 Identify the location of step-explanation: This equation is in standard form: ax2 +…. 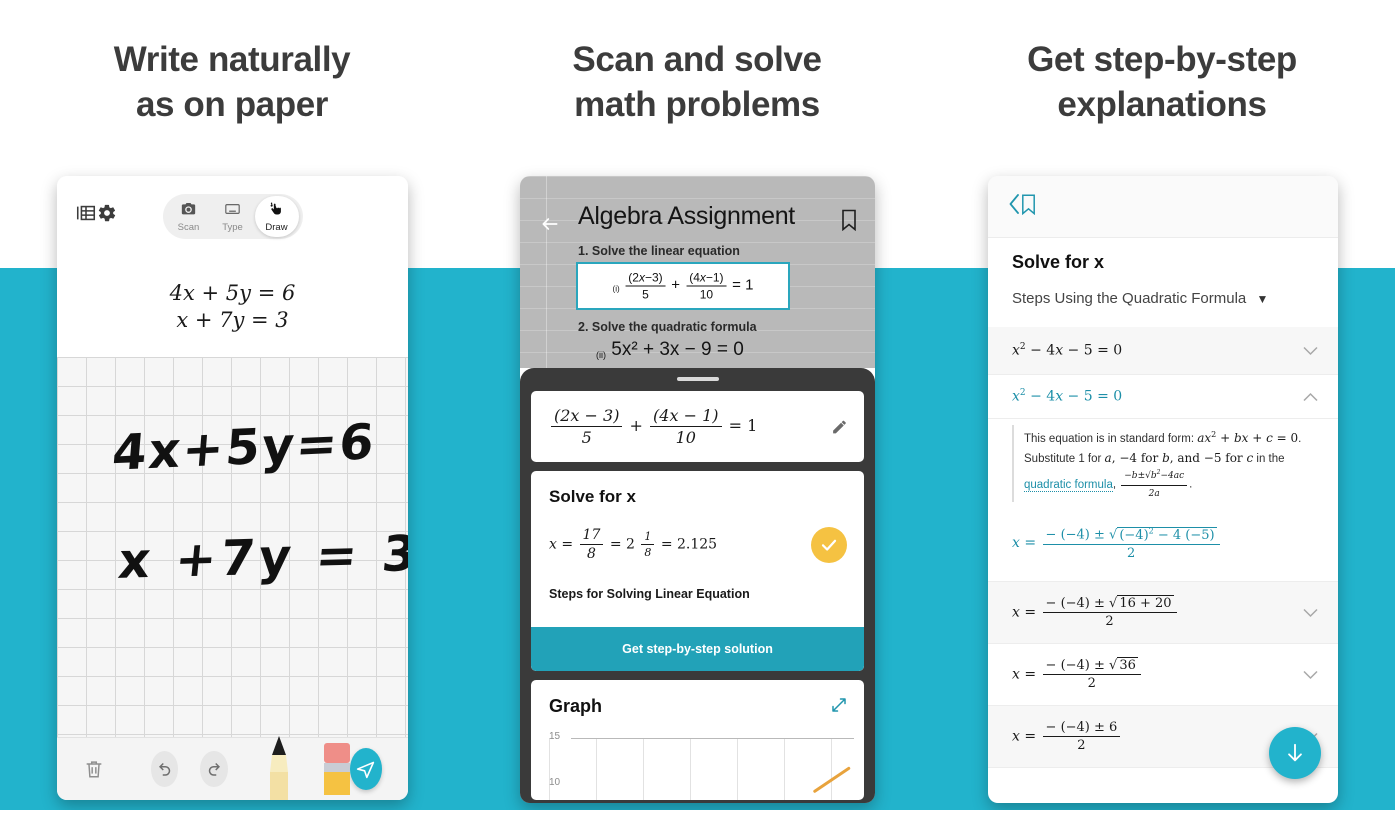
(1163, 462).